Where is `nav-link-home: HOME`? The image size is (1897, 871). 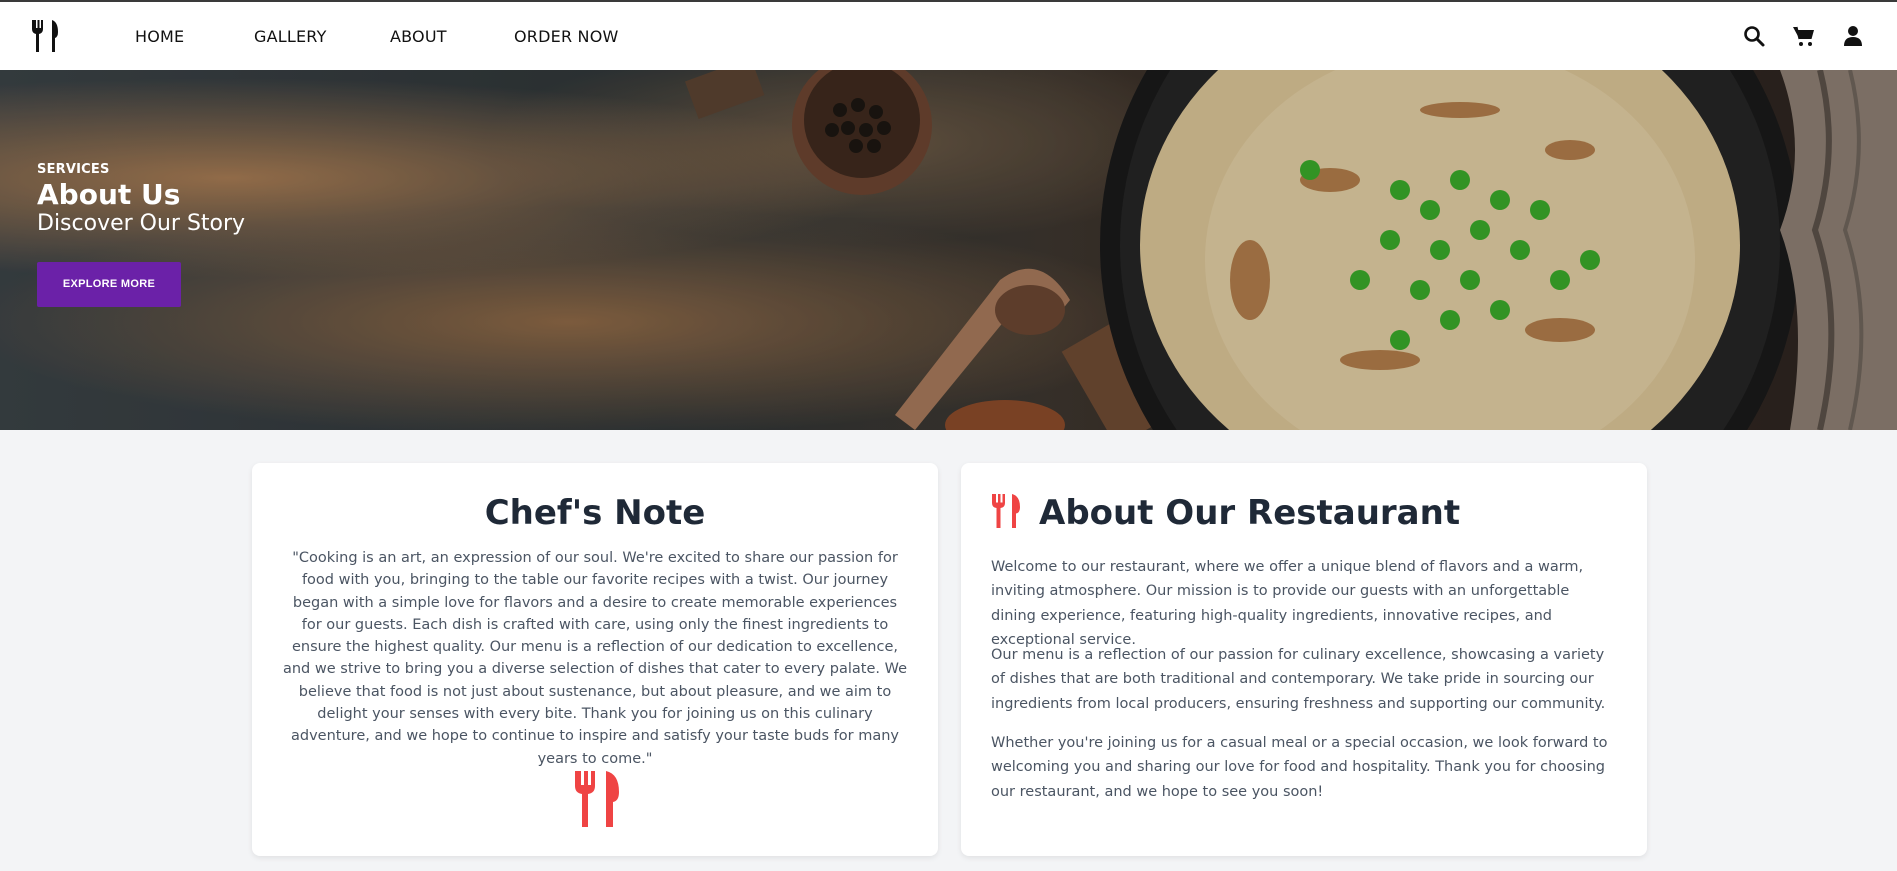 nav-link-home: HOME is located at coordinates (159, 36).